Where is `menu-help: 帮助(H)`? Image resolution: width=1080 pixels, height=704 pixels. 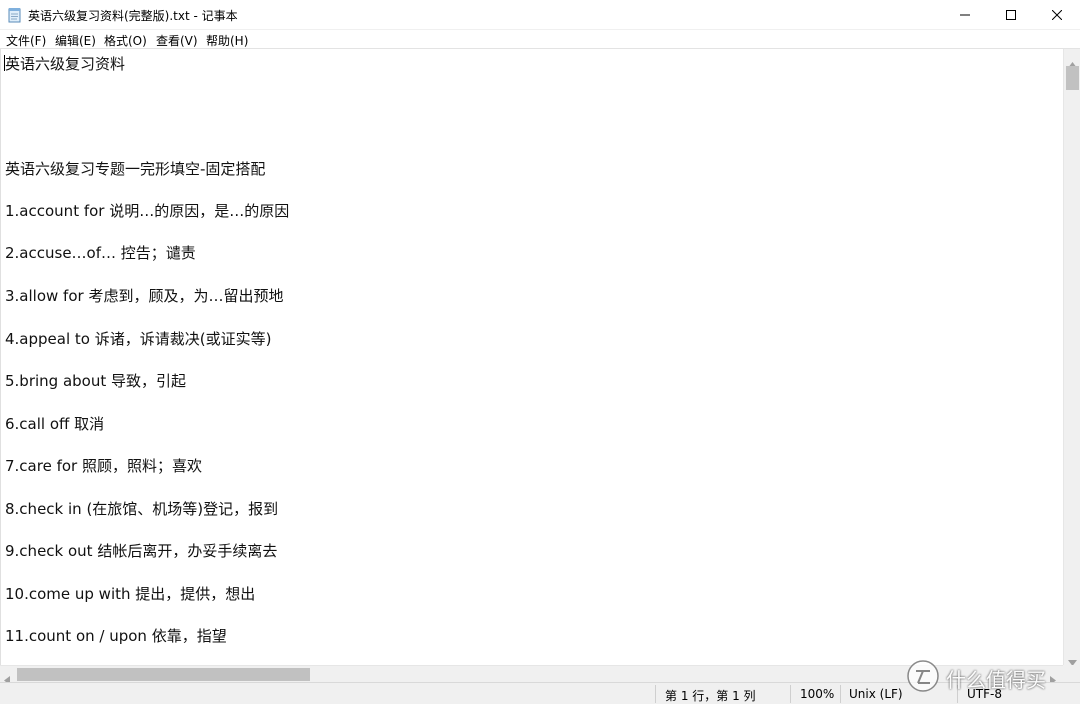
menu-help: 帮助(H) is located at coordinates (227, 40).